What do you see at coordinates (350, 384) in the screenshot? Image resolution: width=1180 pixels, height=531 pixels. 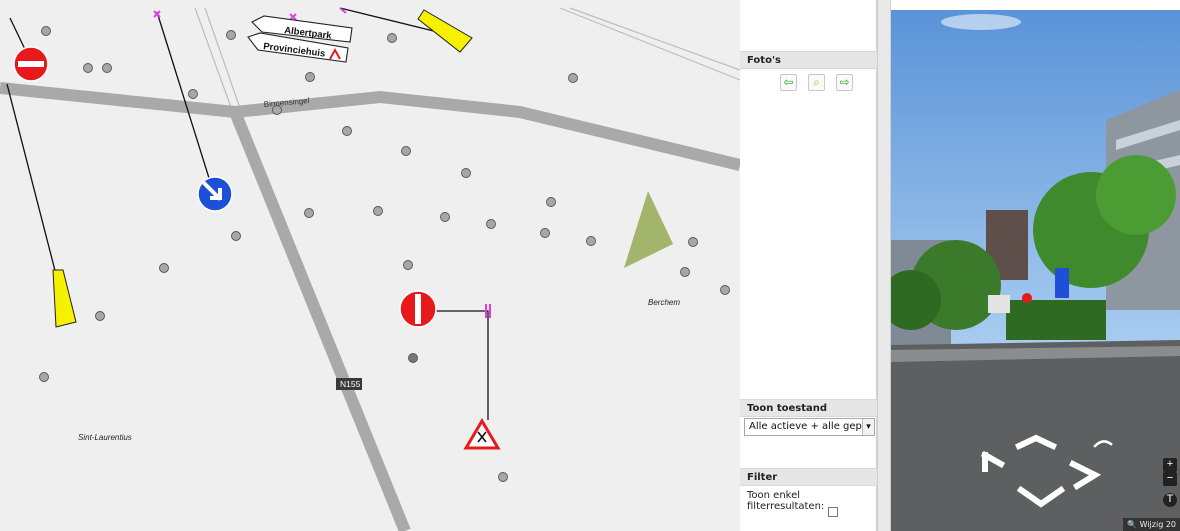 I see `road-number-label: N155` at bounding box center [350, 384].